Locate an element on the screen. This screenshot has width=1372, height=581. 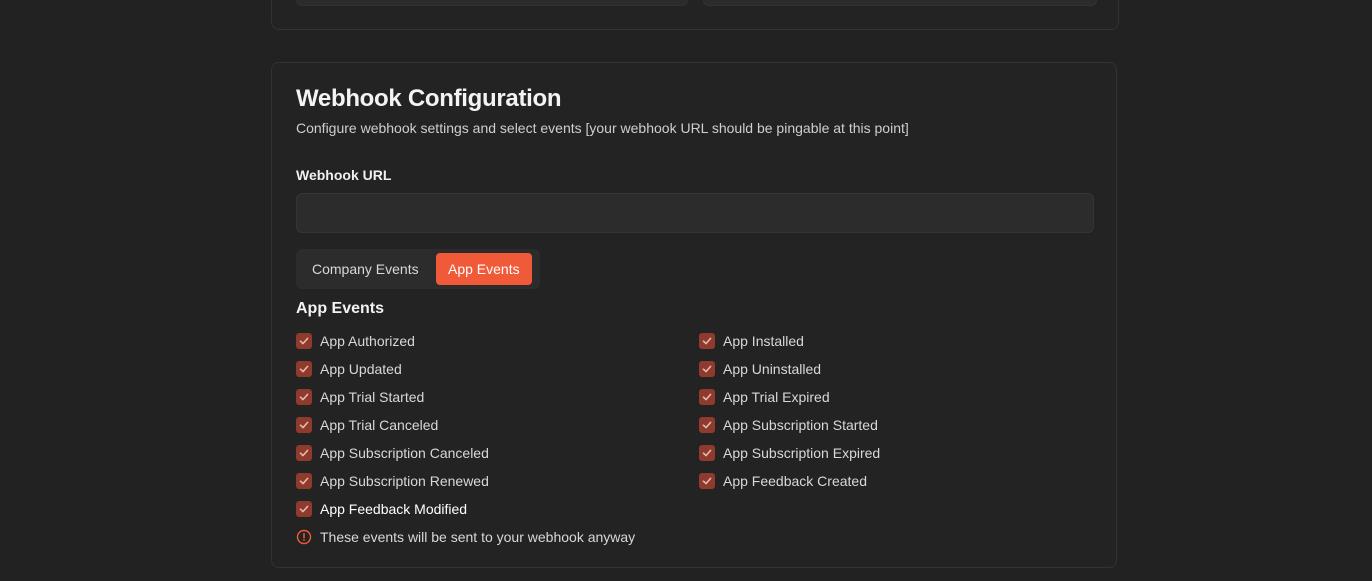
event-label: App Trial Expired is located at coordinates (776, 397).